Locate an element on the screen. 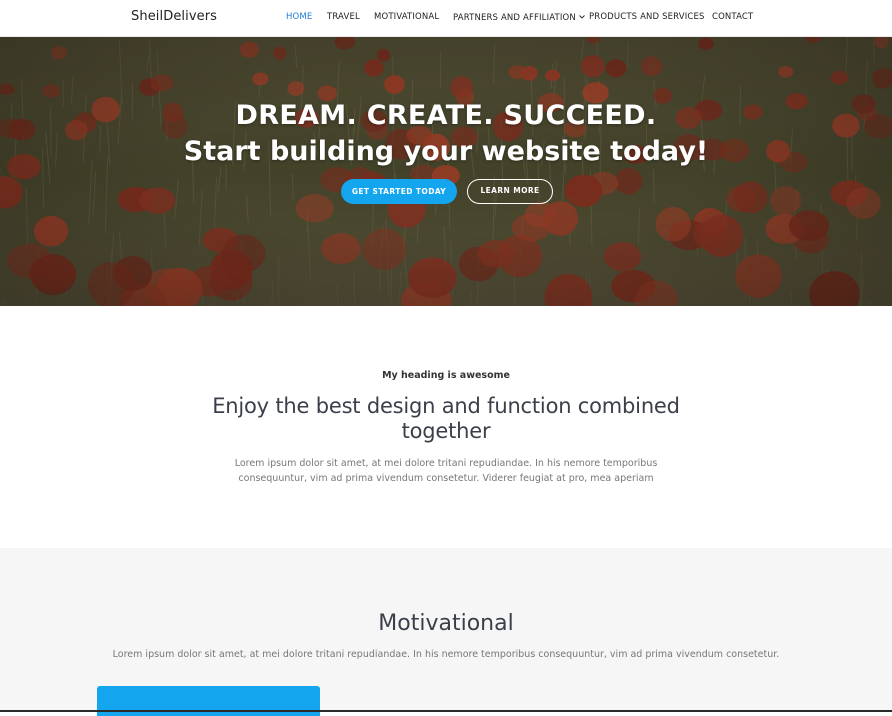 Image resolution: width=892 pixels, height=716 pixels. hero-subtitle: Start building your website today! is located at coordinates (446, 152).